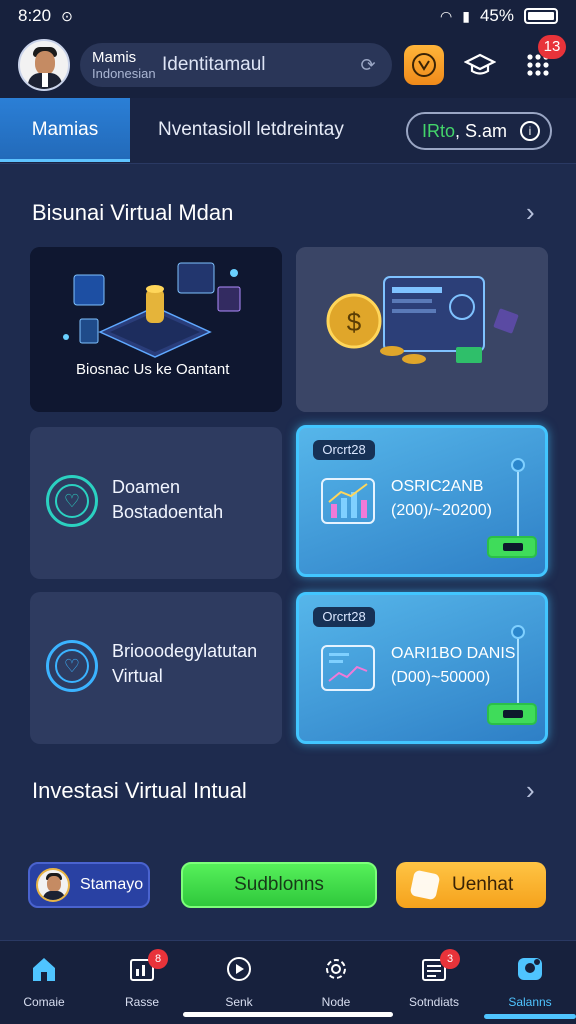 The height and width of the screenshot is (1024, 576). Describe the element at coordinates (67, 15) in the screenshot. I see `notification-icon: ⊙` at that location.